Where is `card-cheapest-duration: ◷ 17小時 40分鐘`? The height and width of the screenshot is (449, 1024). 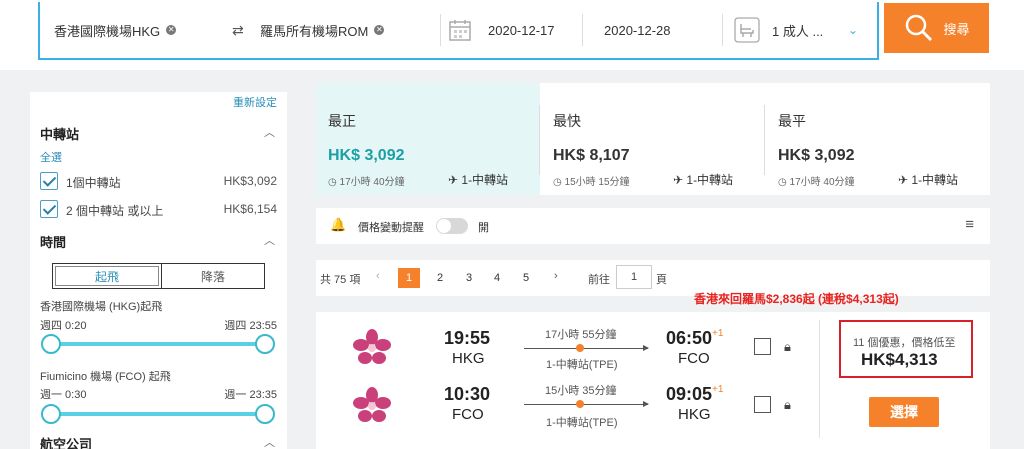
card-cheapest-duration: ◷ 17小時 40分鐘 is located at coordinates (816, 180).